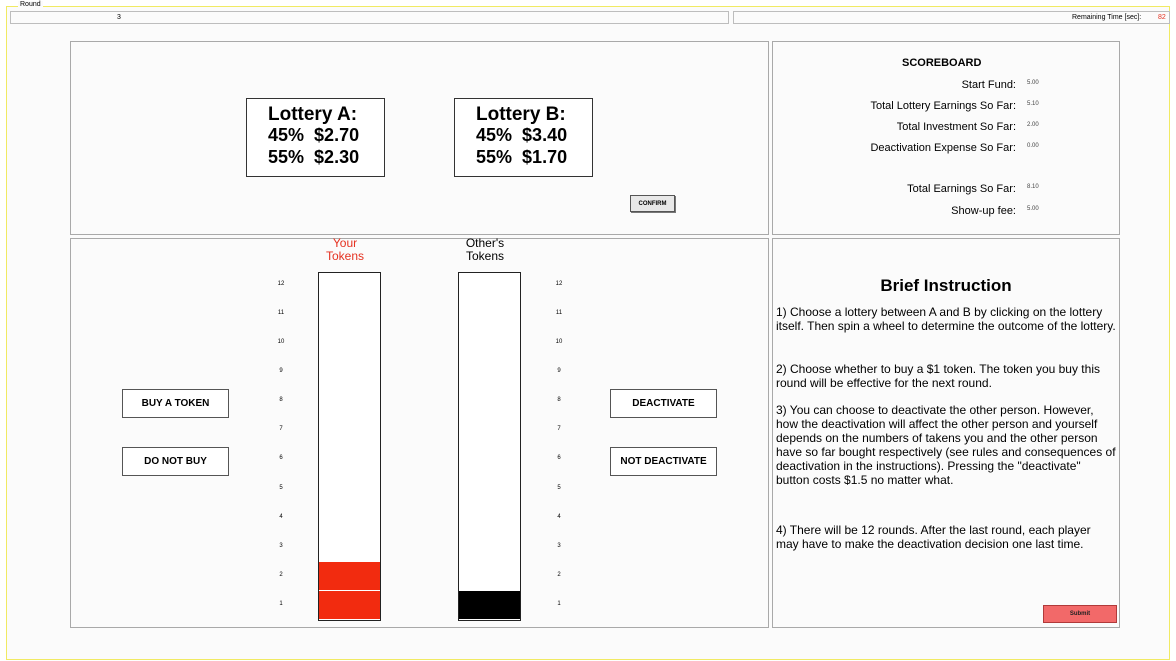  I want to click on lottery-earnings-label: Total Lottery Earnings So Far:, so click(943, 106).